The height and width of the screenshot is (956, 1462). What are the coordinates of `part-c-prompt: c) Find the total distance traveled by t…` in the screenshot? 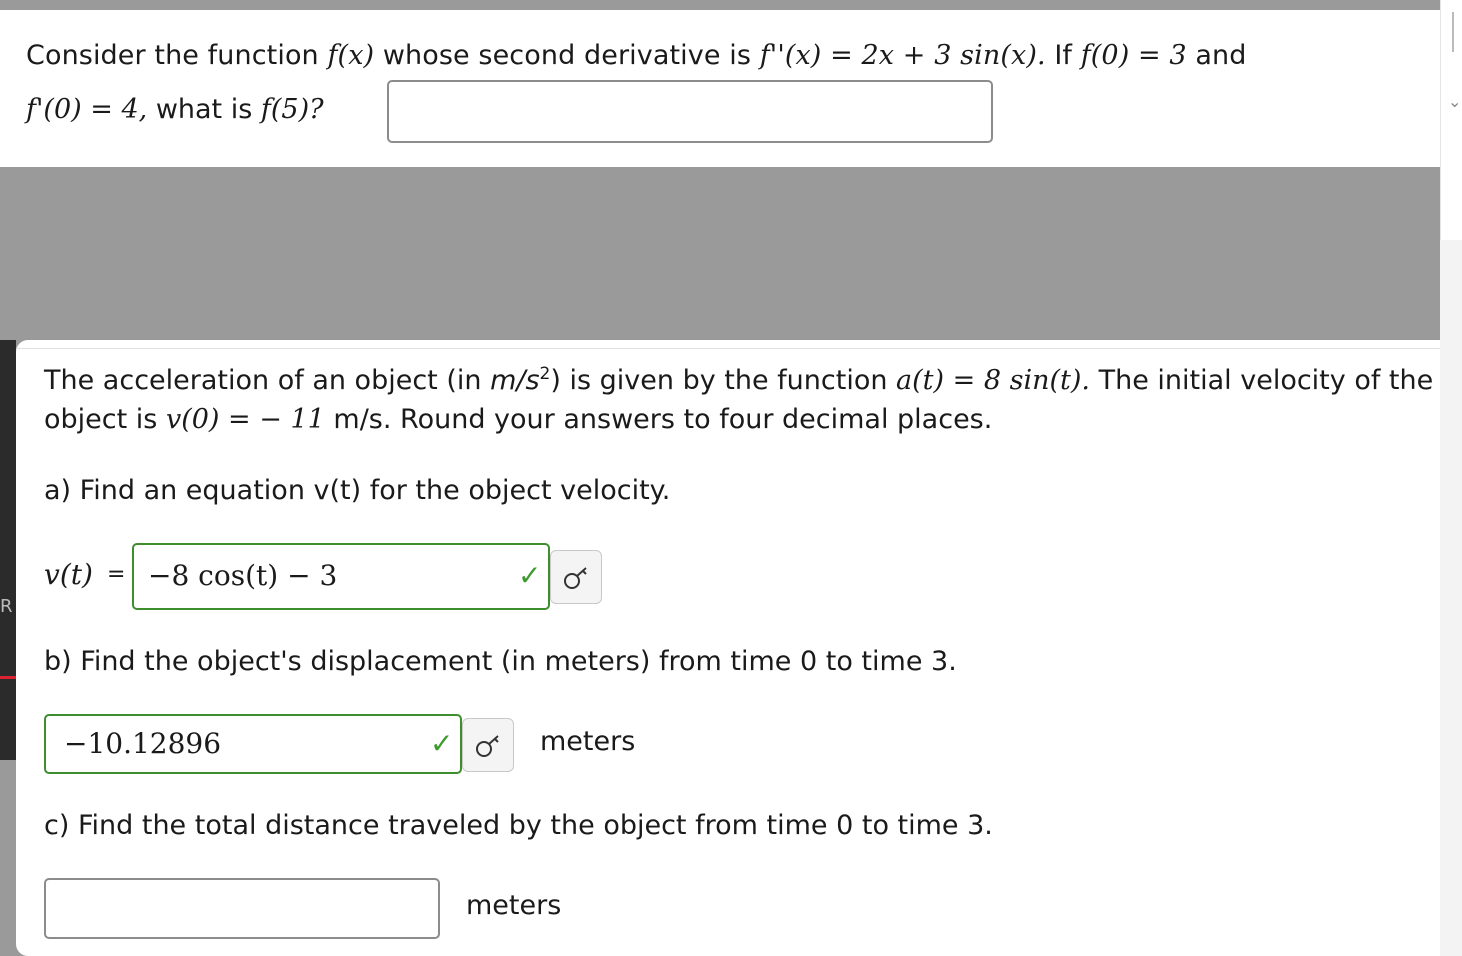 It's located at (518, 825).